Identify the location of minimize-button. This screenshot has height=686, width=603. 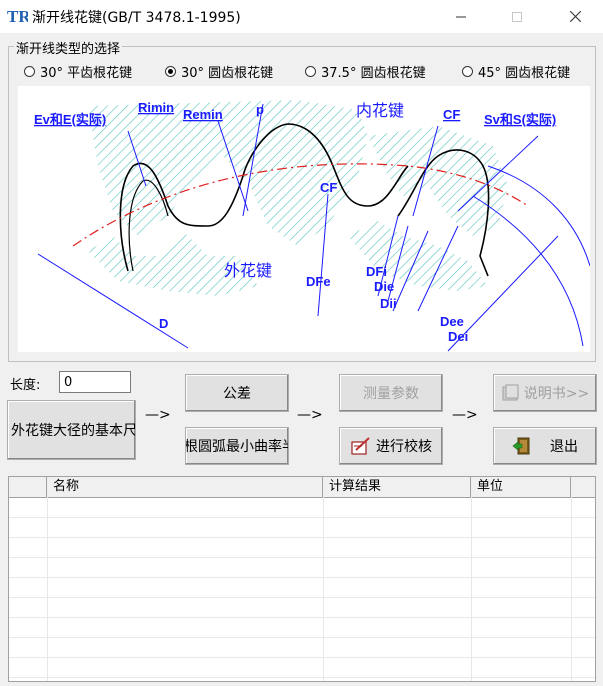
(461, 16).